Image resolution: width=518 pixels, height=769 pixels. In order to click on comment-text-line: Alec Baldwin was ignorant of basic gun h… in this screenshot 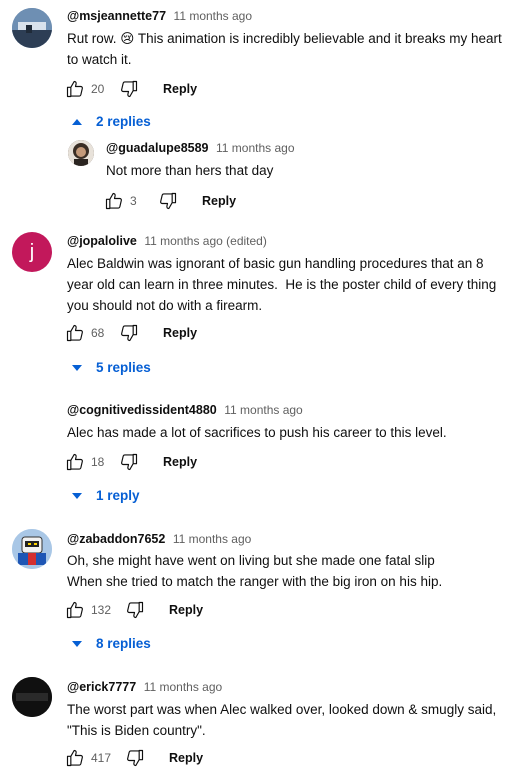, I will do `click(275, 263)`.